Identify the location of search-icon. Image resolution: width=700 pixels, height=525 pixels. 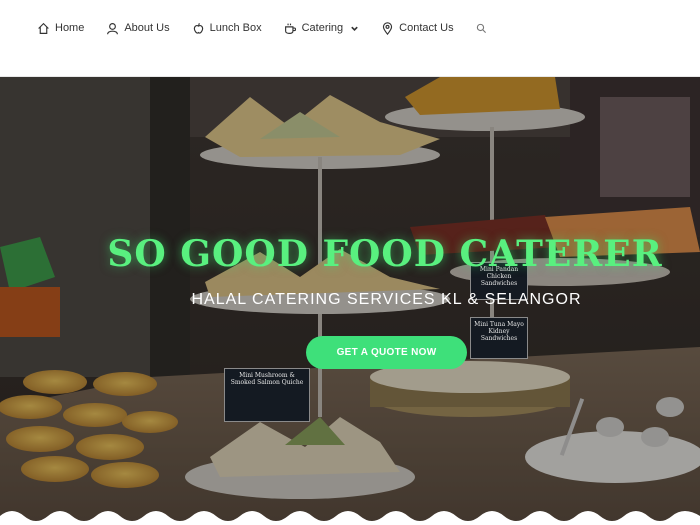
(481, 28).